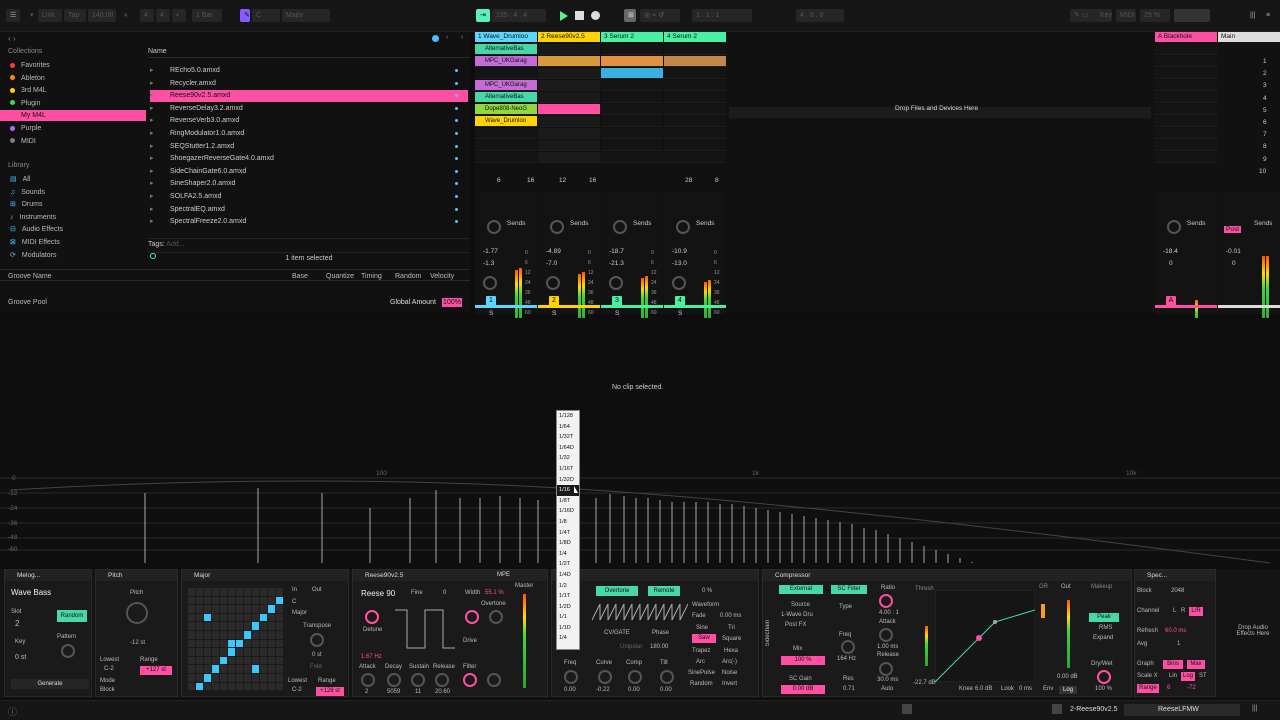  What do you see at coordinates (568, 554) in the screenshot?
I see `rate-option: 1/4` at bounding box center [568, 554].